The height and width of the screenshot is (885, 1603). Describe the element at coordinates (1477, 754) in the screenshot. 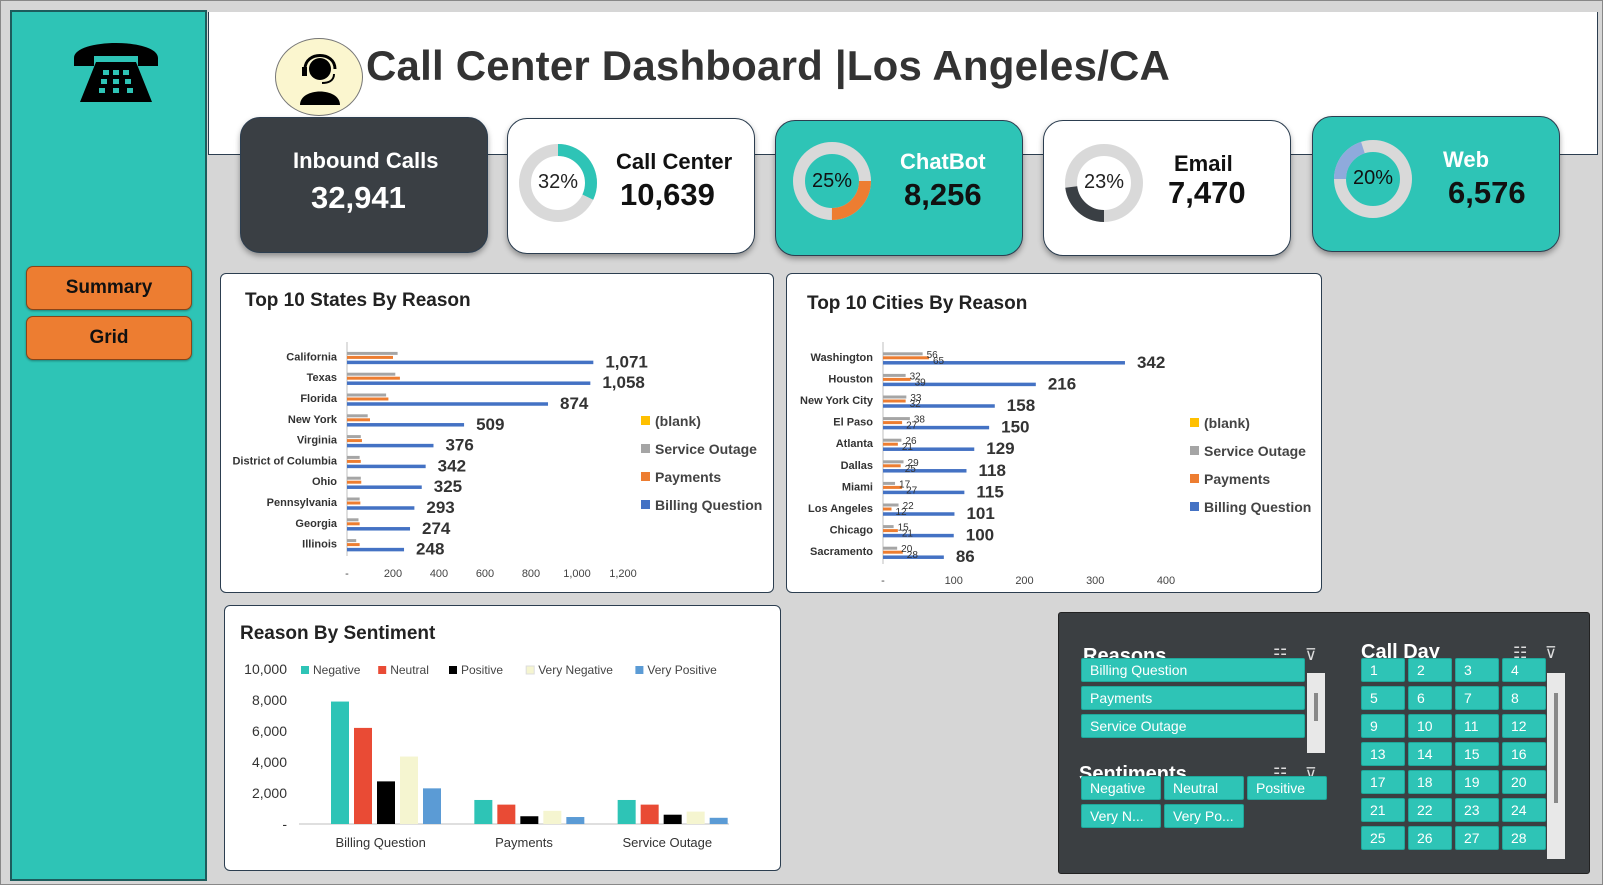

I see `call-day-slicer-item: 15` at that location.